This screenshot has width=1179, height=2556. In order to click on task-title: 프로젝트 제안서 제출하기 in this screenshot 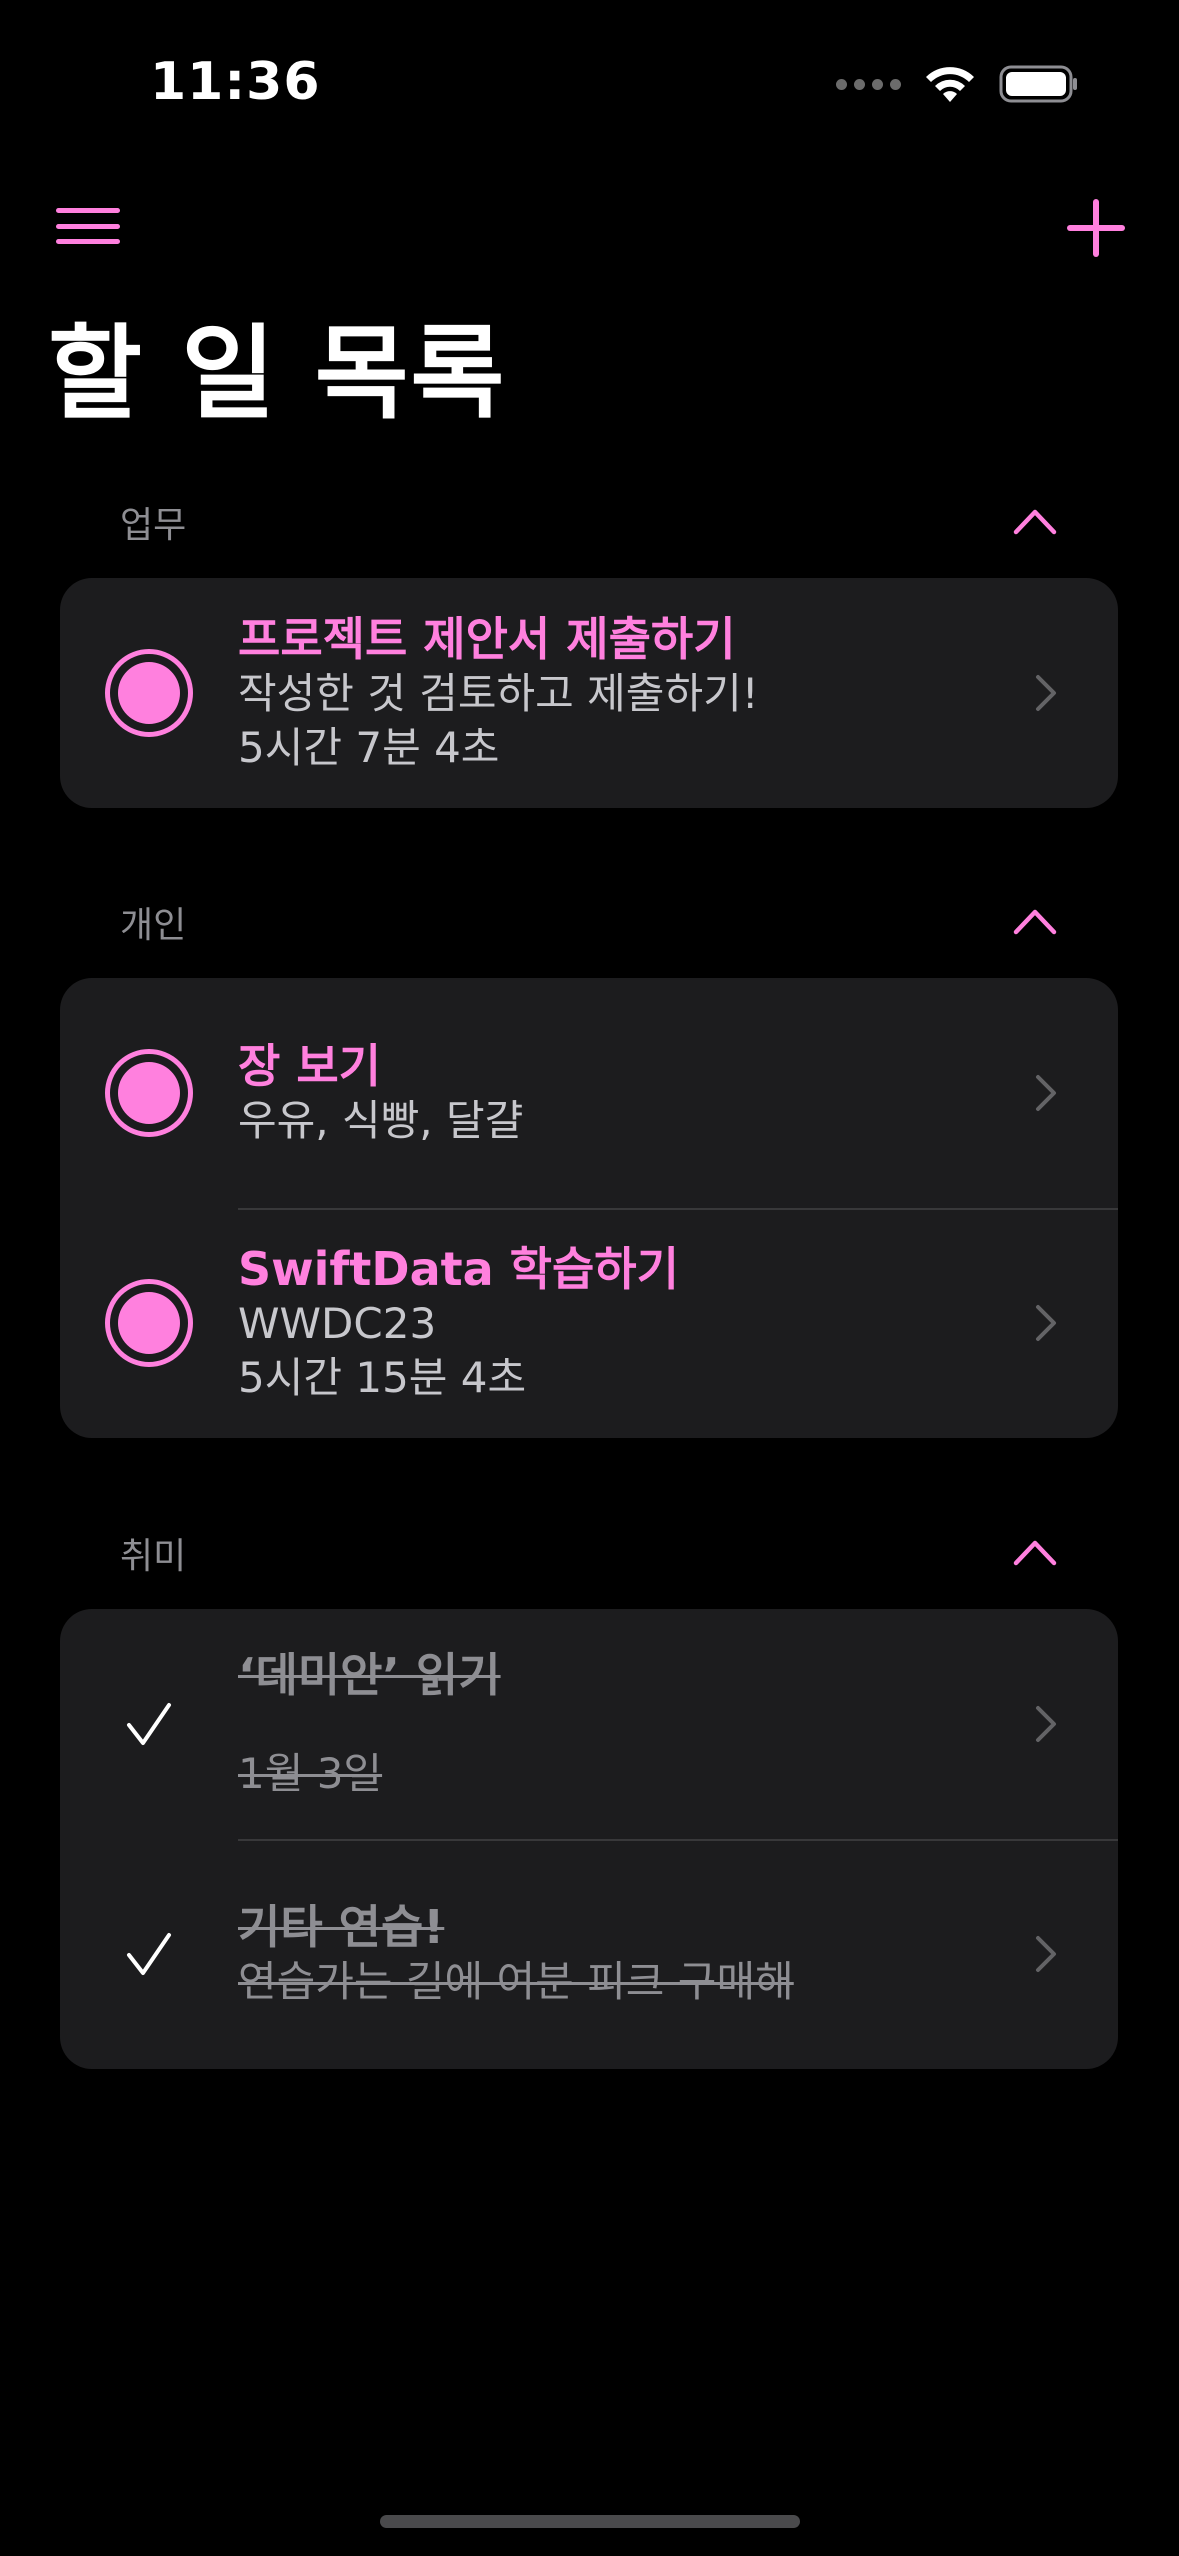, I will do `click(487, 639)`.